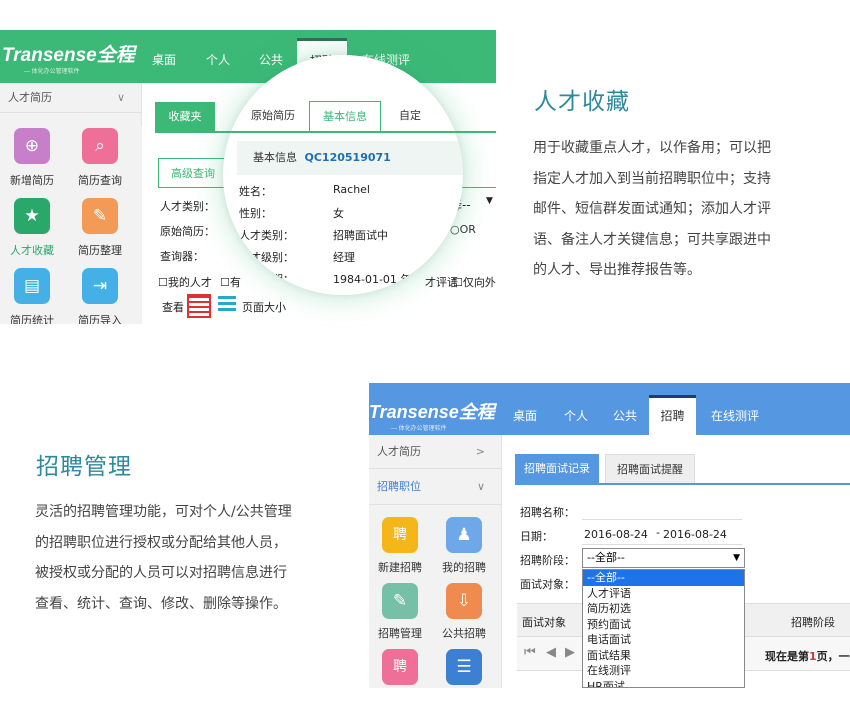  I want to click on pager-status: 现在是第1页，一共, so click(807, 656).